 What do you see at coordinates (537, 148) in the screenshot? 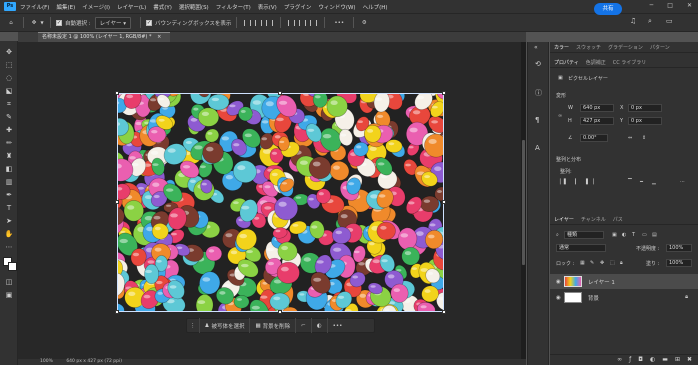
I see `character-icon: A` at bounding box center [537, 148].